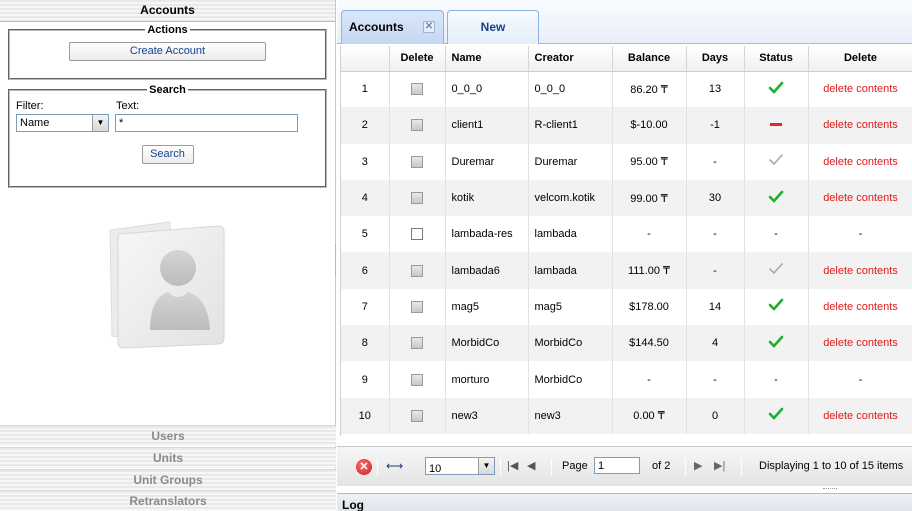 The image size is (912, 511). I want to click on account-name: 0_0_0, so click(487, 89).